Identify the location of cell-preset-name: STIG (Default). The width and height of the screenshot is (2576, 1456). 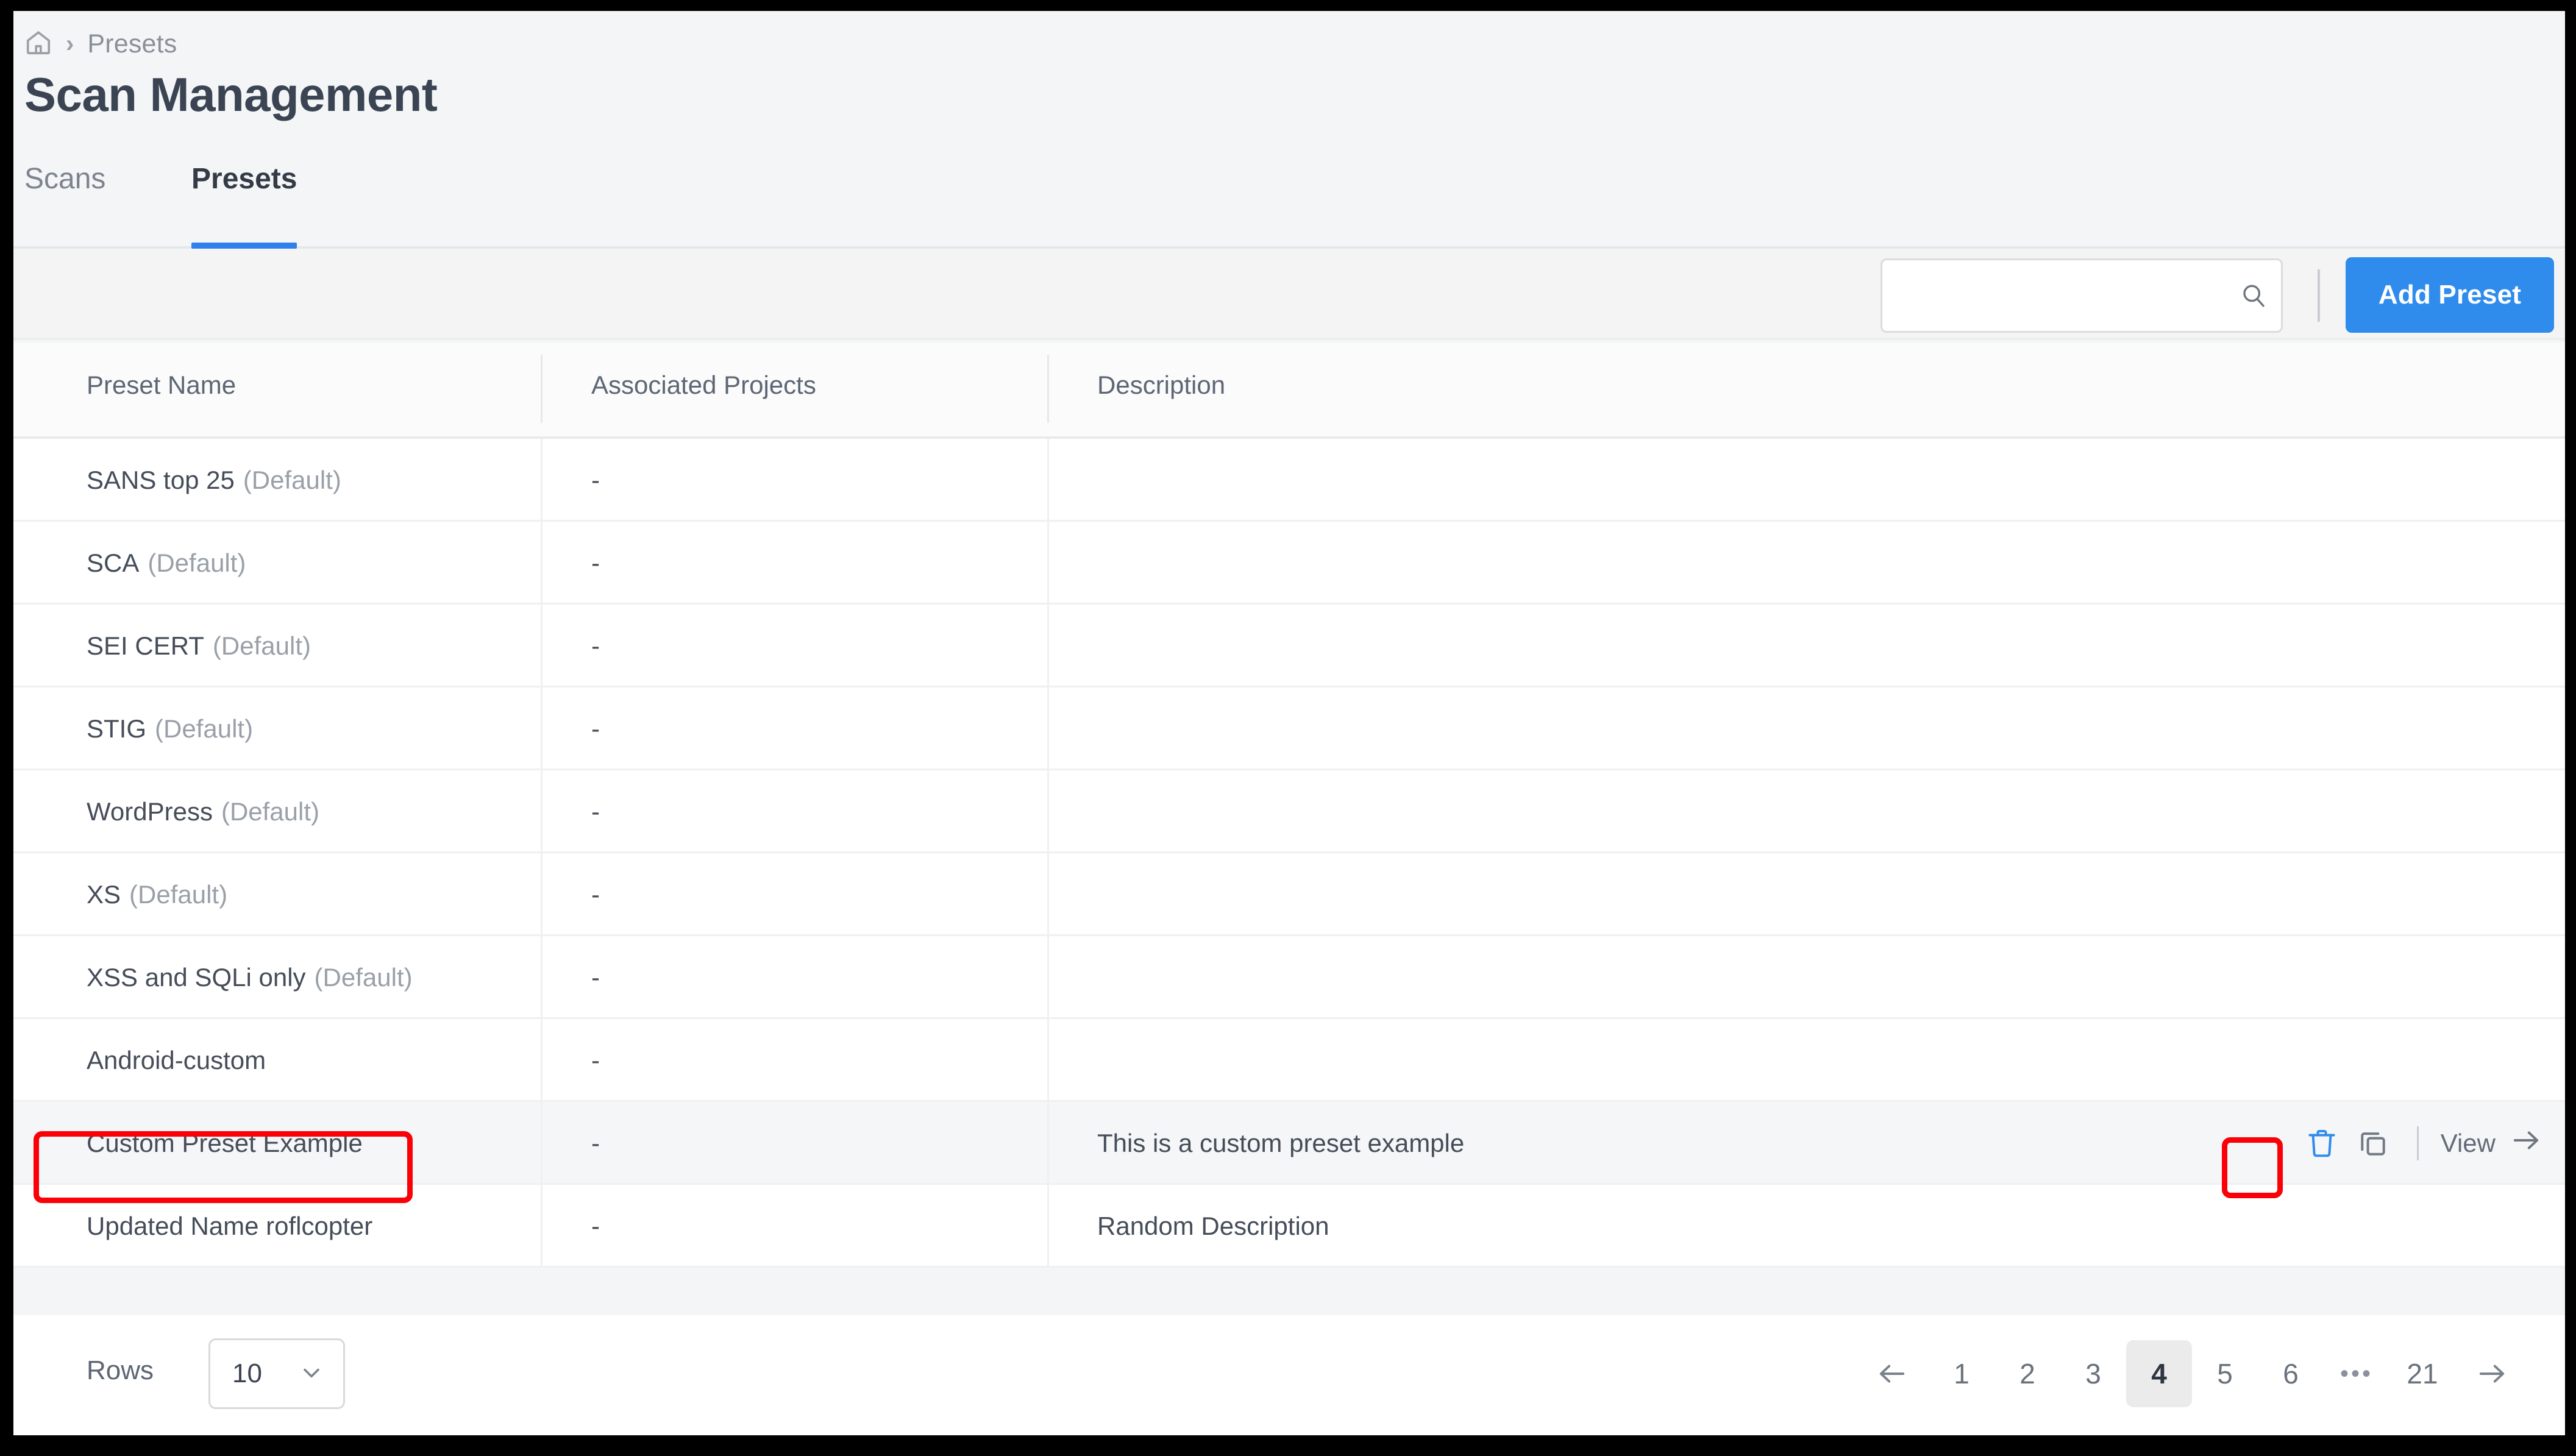
(170, 728).